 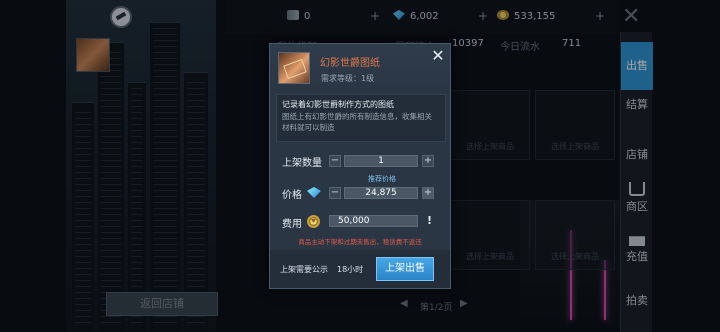 What do you see at coordinates (335, 193) in the screenshot?
I see `price-minus-button: −` at bounding box center [335, 193].